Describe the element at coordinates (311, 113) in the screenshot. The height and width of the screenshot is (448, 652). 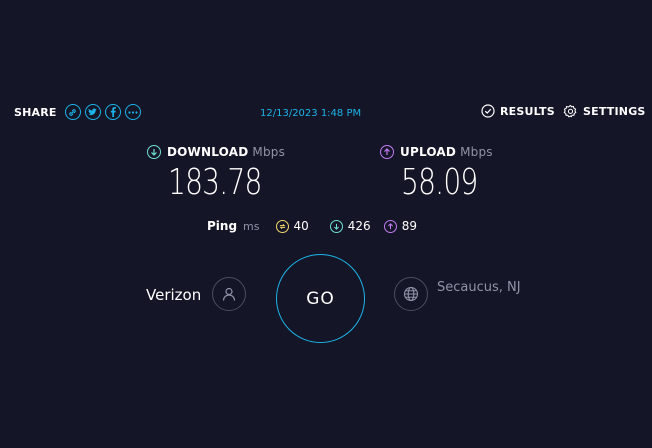
I see `test-timestamp: 12/13/2023 1:48 PM` at that location.